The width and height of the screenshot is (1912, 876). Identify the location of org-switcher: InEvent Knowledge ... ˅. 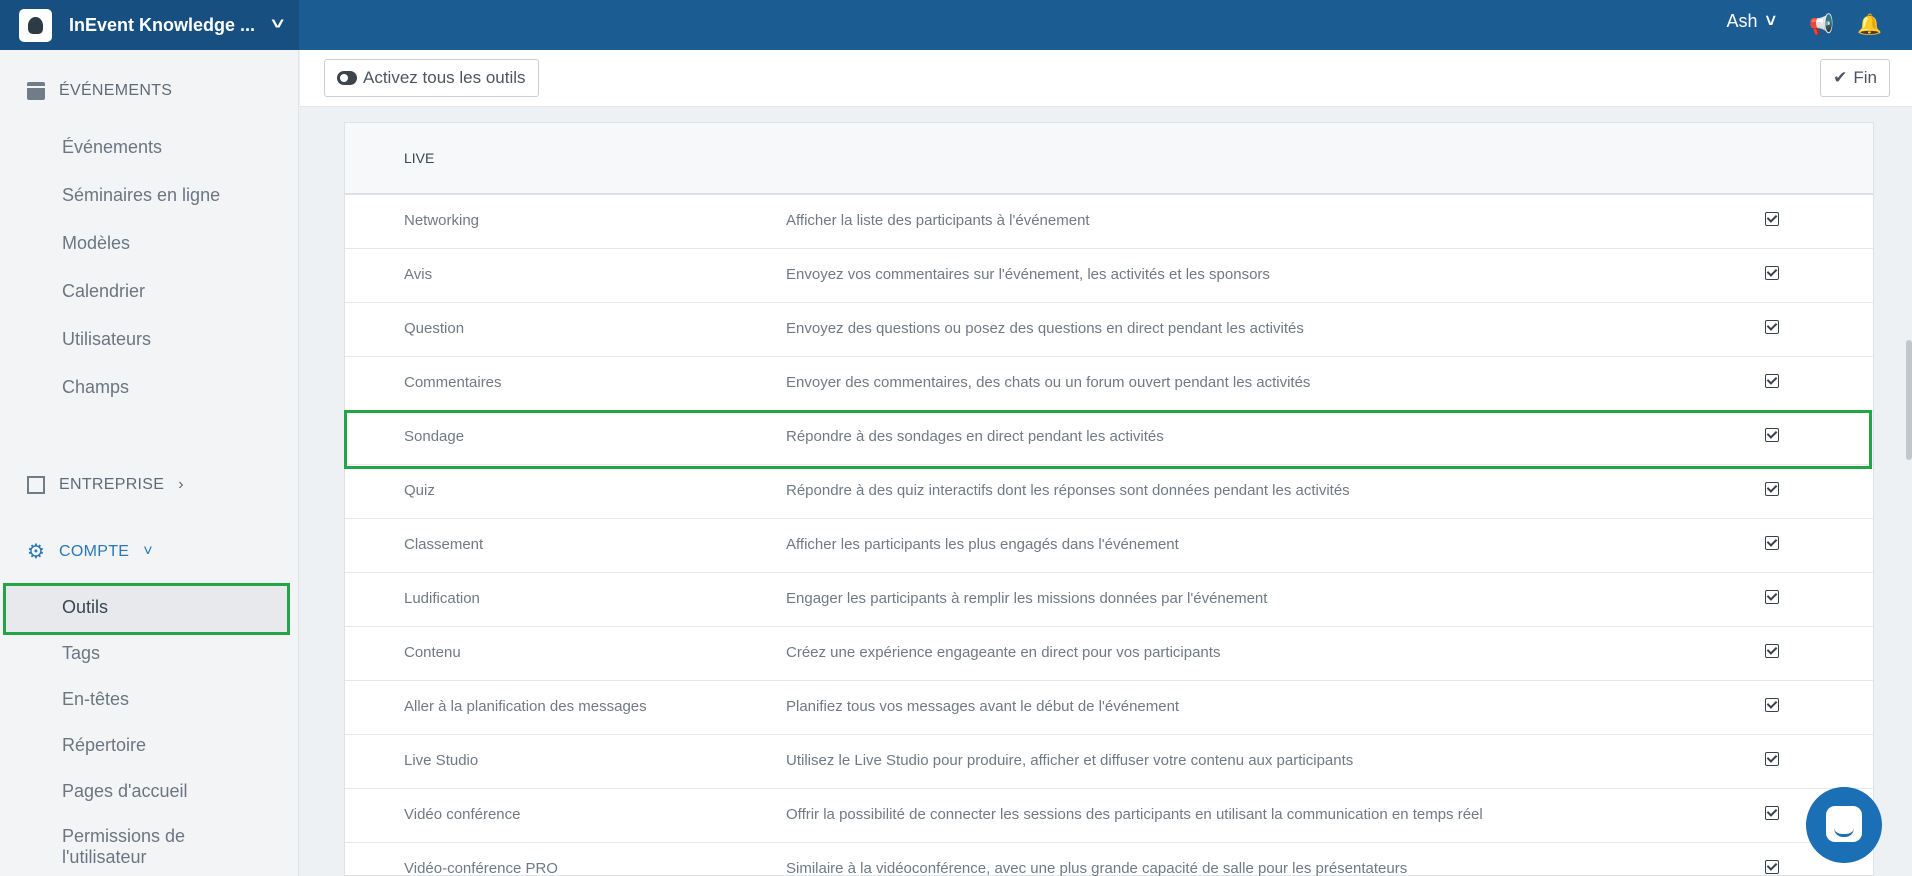
(149, 25).